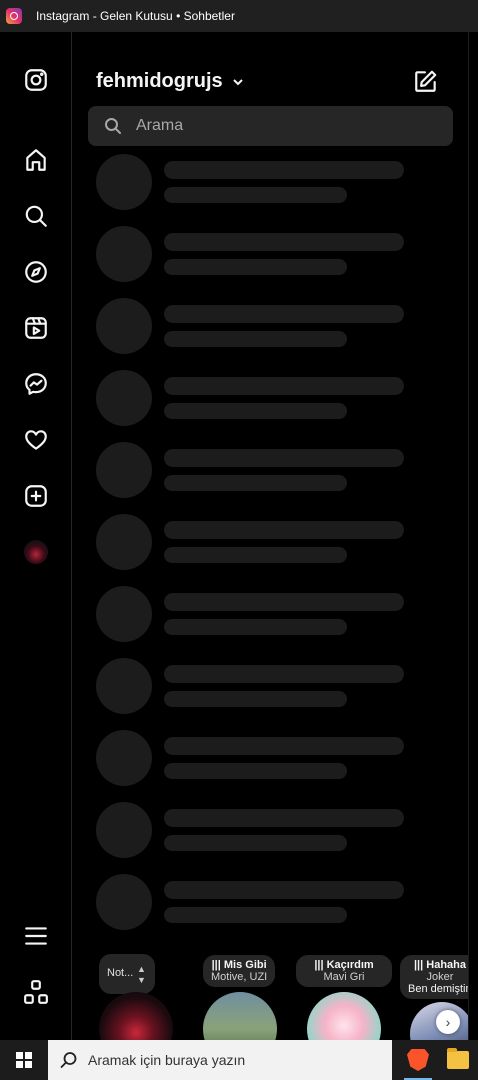 This screenshot has width=478, height=1080. What do you see at coordinates (440, 965) in the screenshot?
I see `note-song: ||| Hahaha` at bounding box center [440, 965].